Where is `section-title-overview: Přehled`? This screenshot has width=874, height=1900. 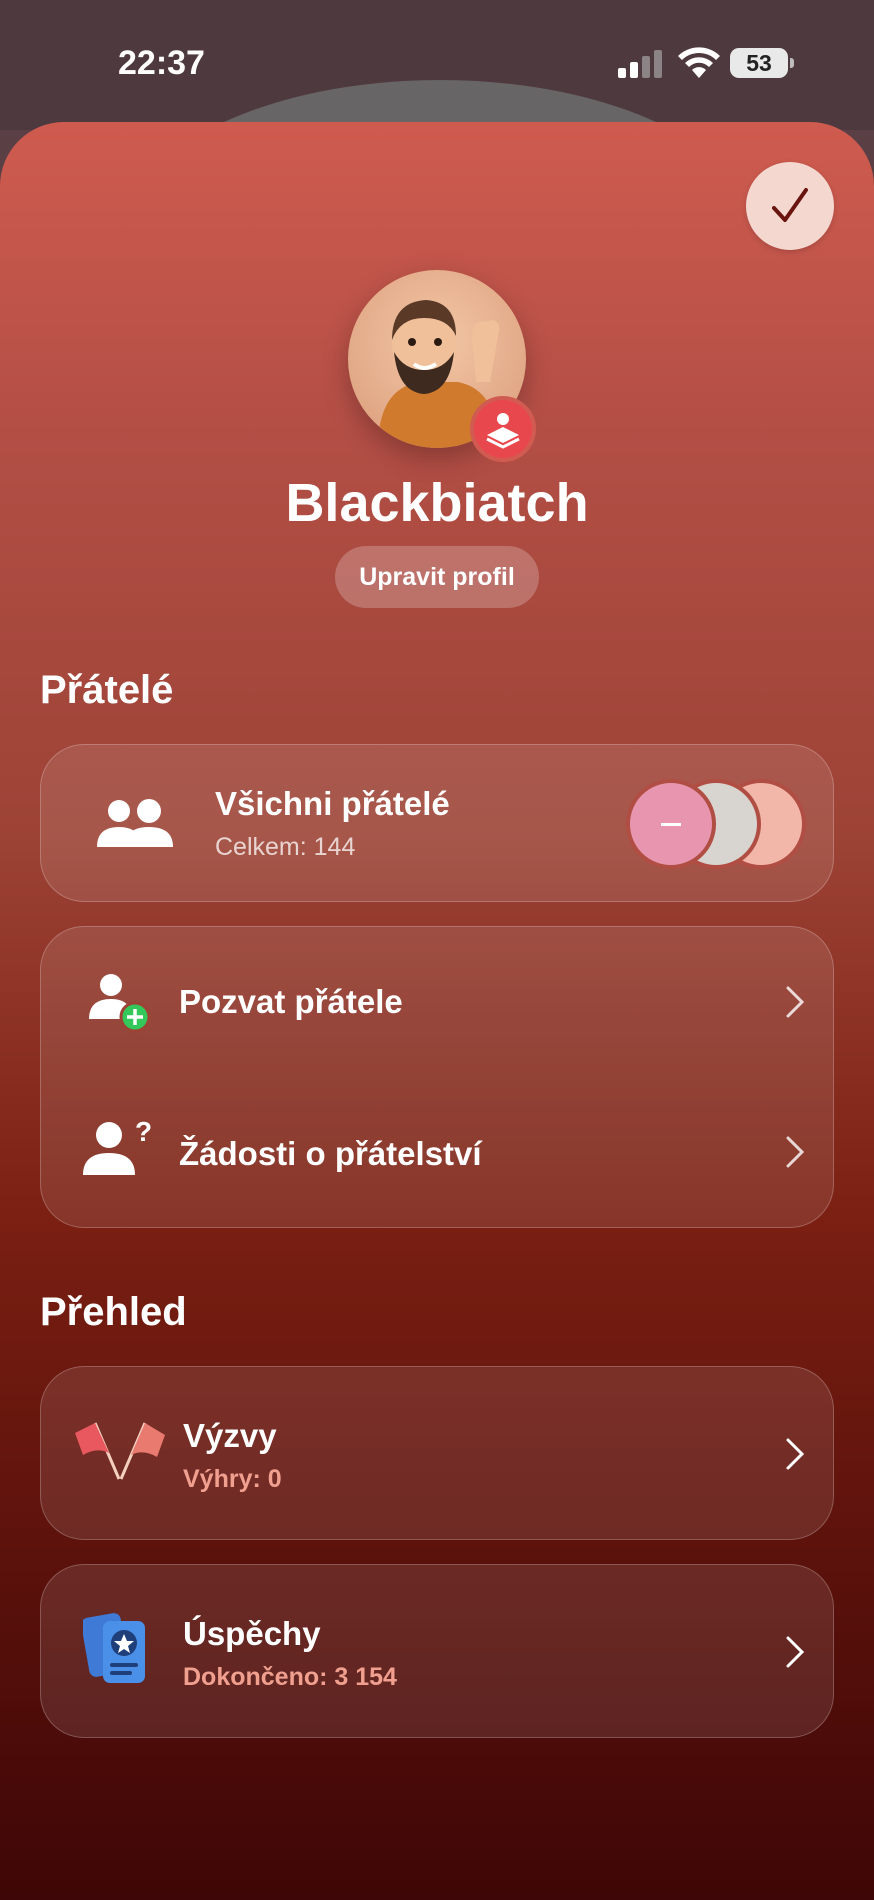 section-title-overview: Přehled is located at coordinates (113, 1312).